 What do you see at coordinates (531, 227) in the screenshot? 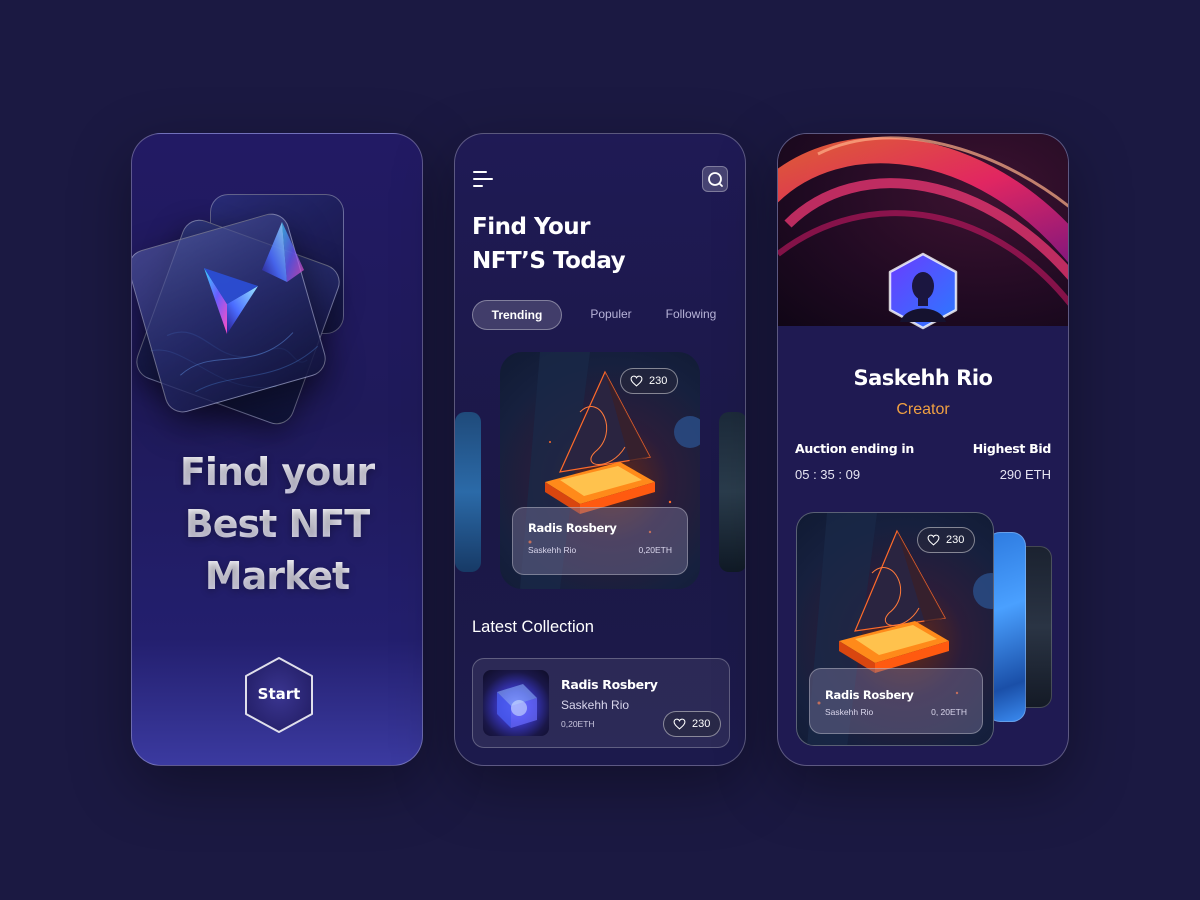
I see `page-title-line-1: Find Your` at bounding box center [531, 227].